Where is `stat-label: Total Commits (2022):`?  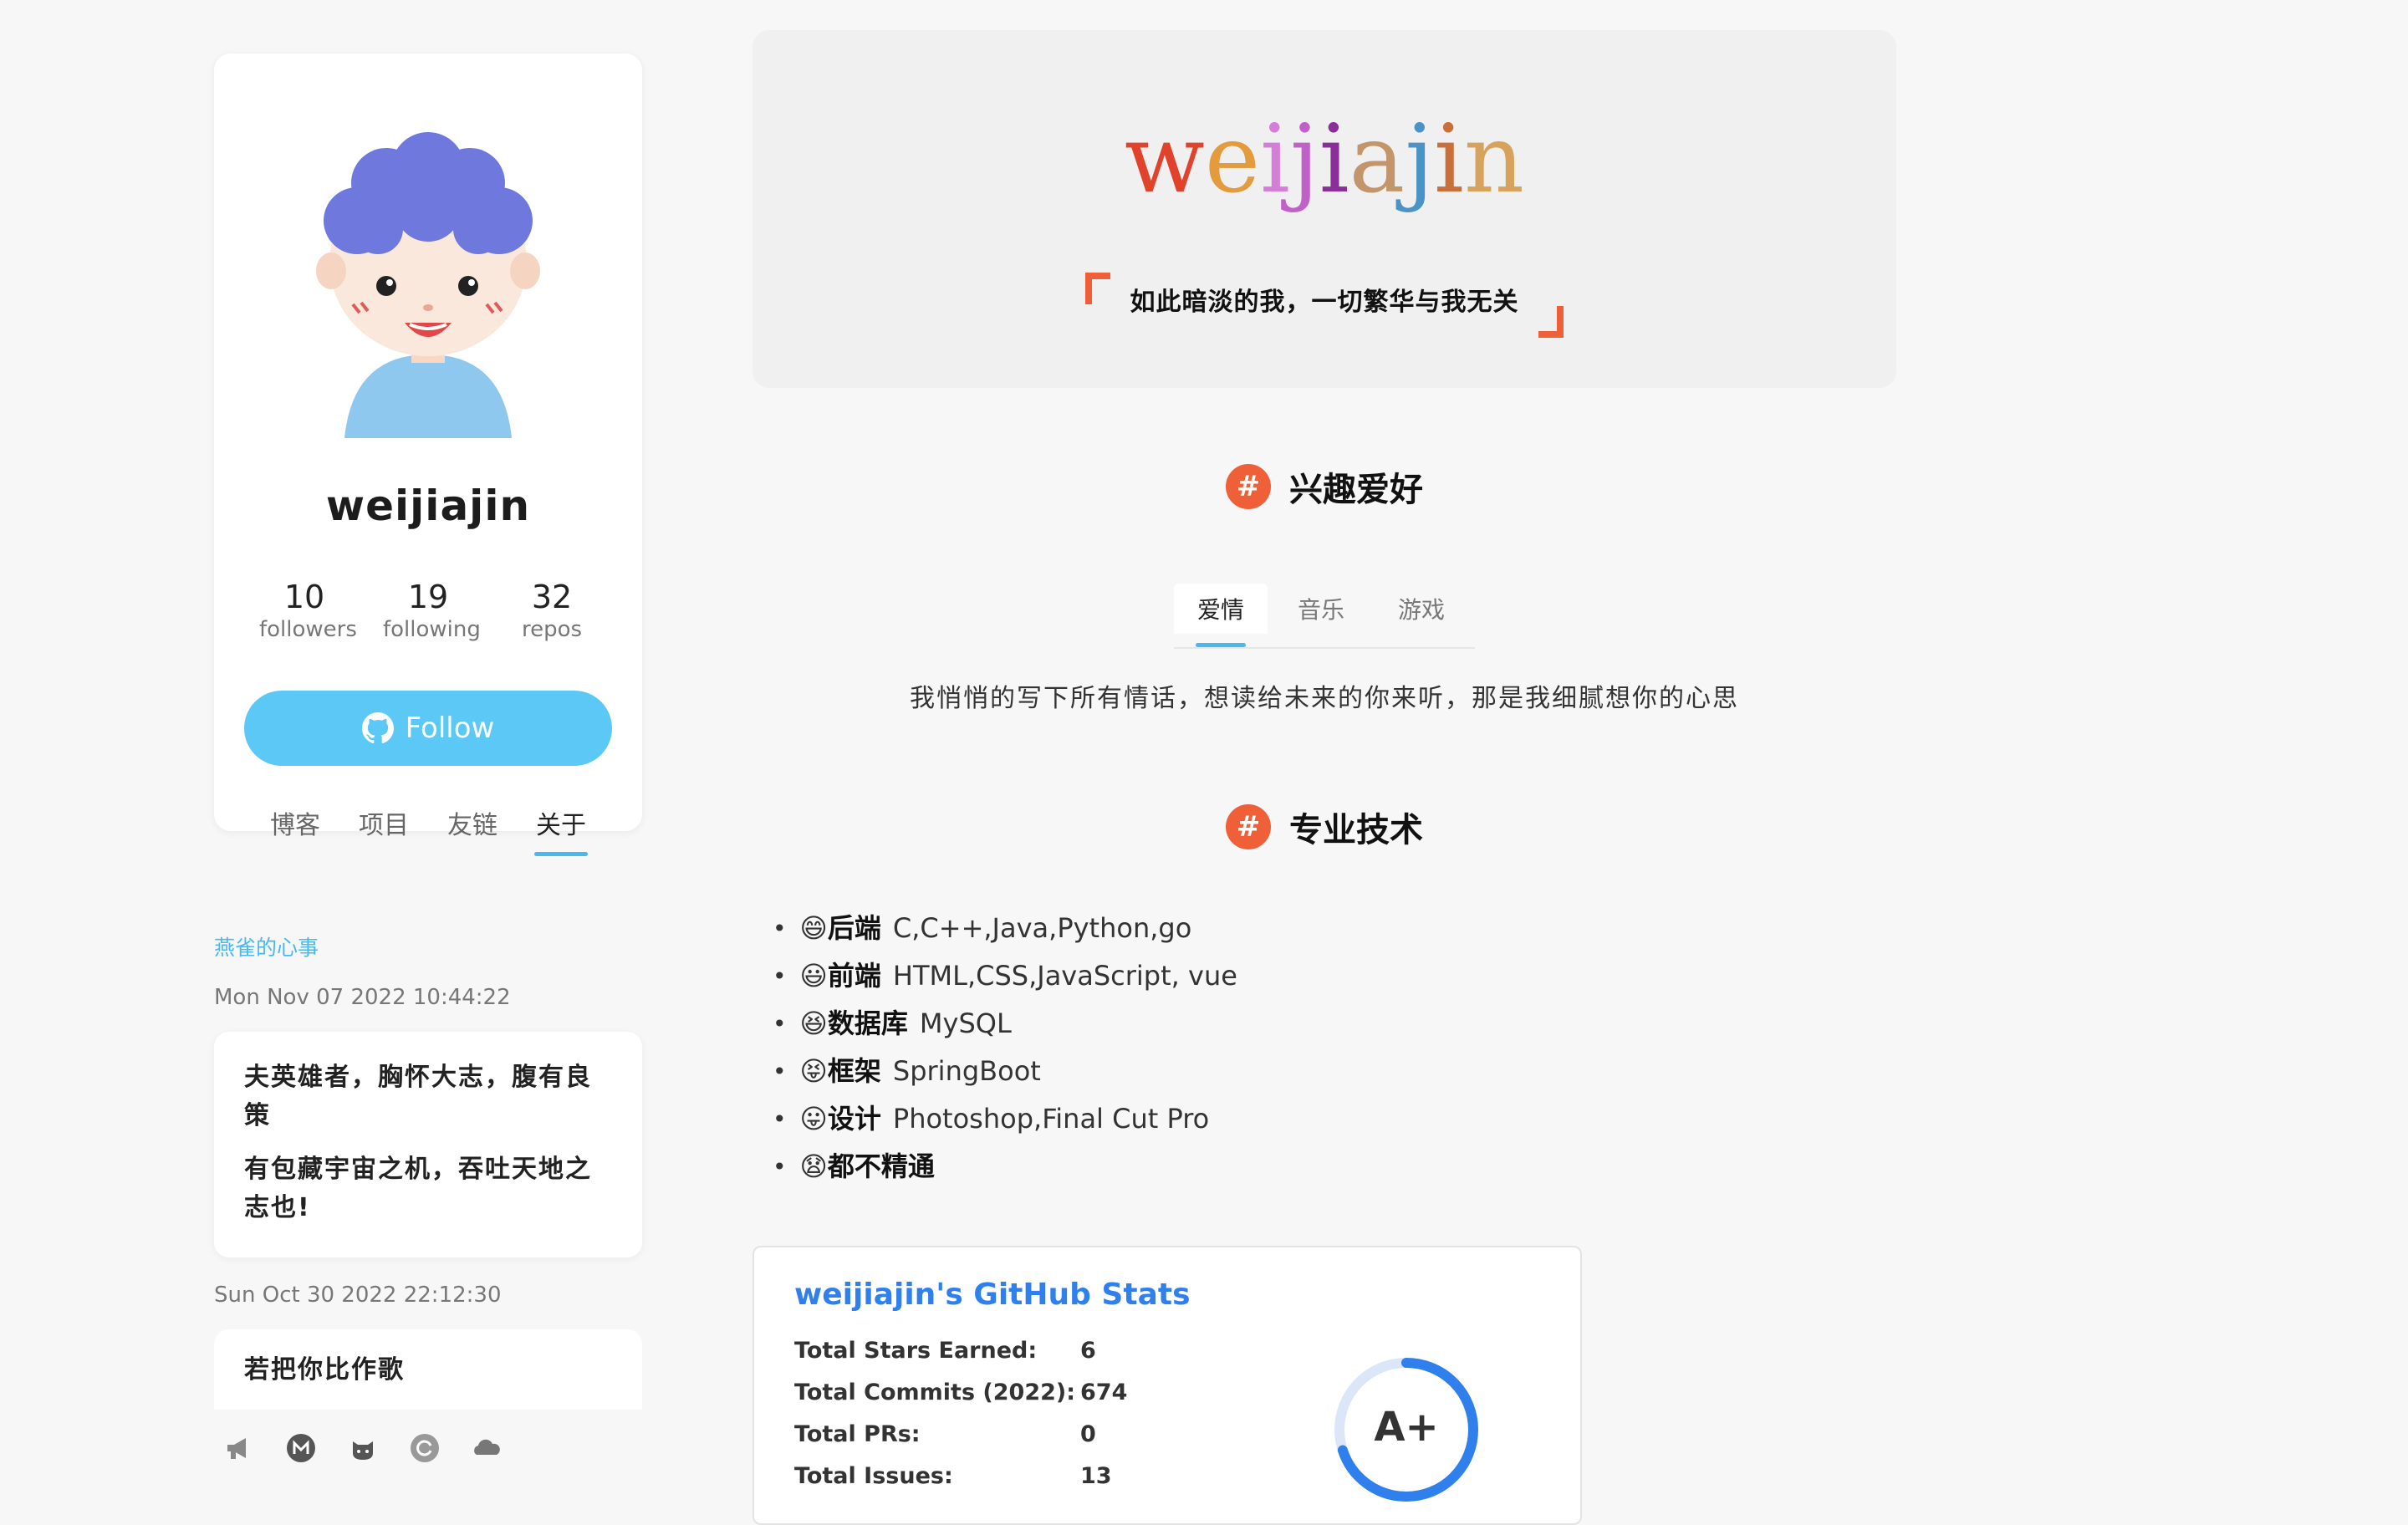
stat-label: Total Commits (2022): is located at coordinates (935, 1392).